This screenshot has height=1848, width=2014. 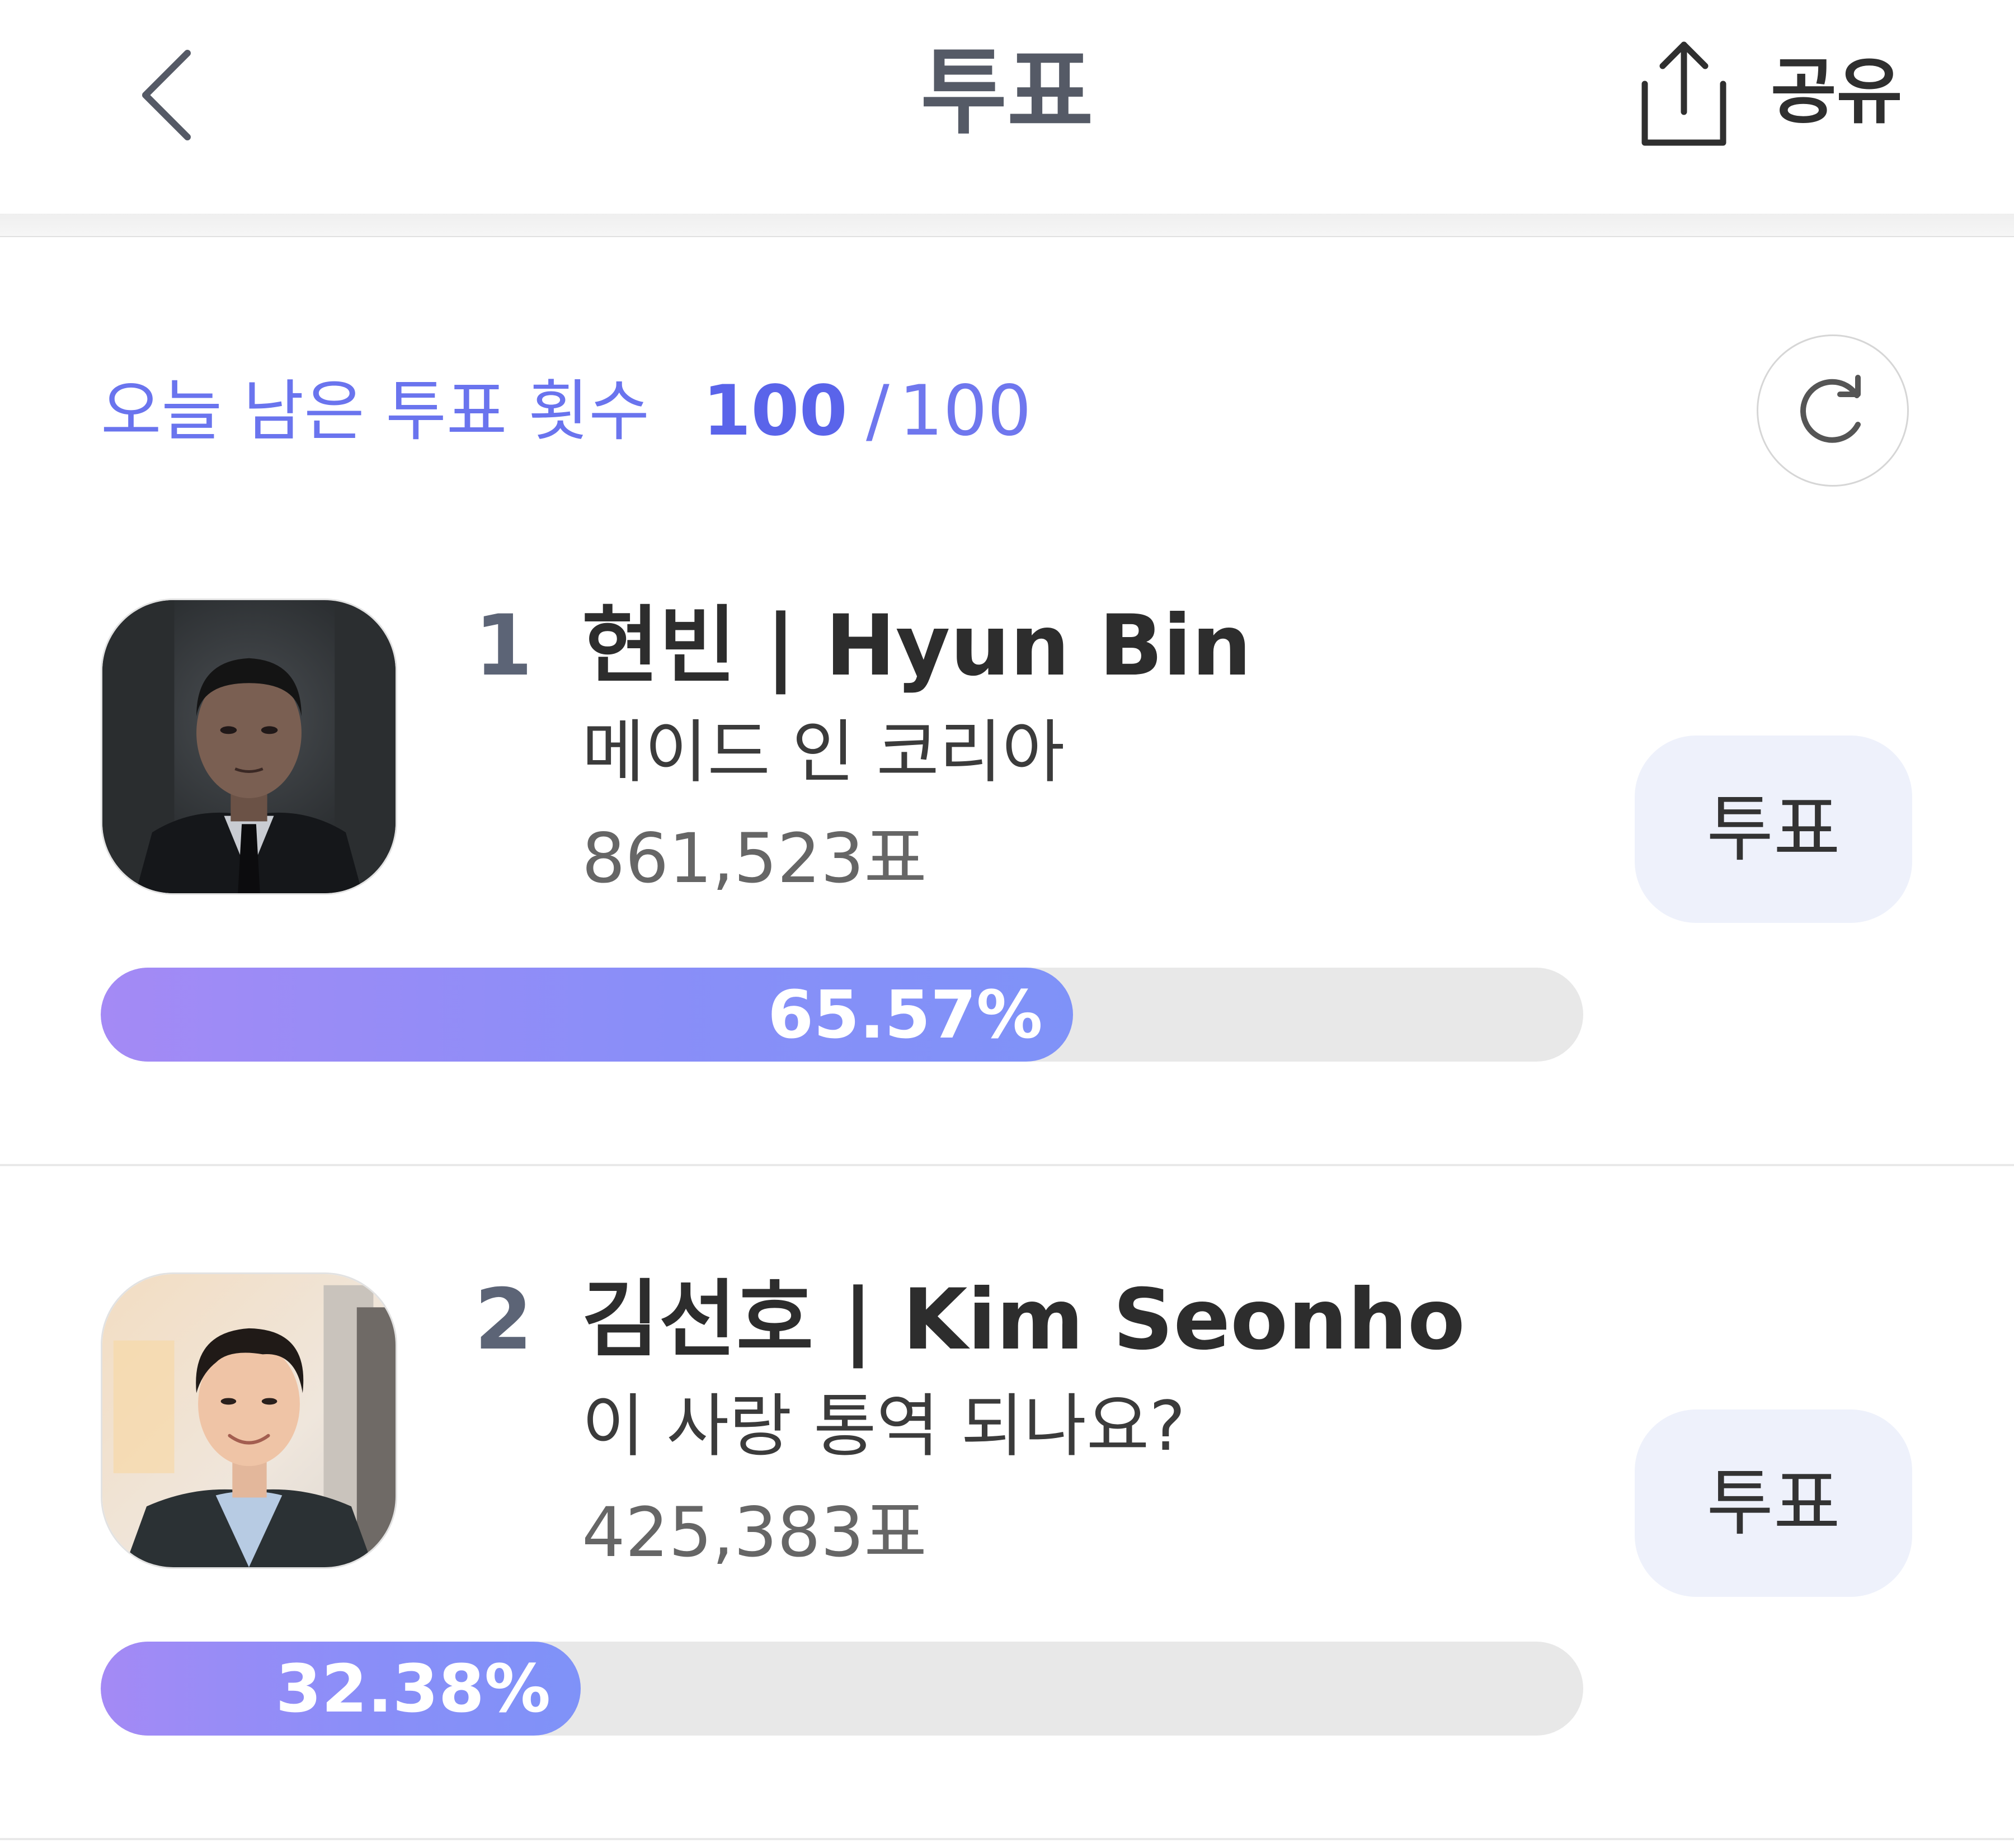 I want to click on vote-progress-bar: 32.38%, so click(x=842, y=1689).